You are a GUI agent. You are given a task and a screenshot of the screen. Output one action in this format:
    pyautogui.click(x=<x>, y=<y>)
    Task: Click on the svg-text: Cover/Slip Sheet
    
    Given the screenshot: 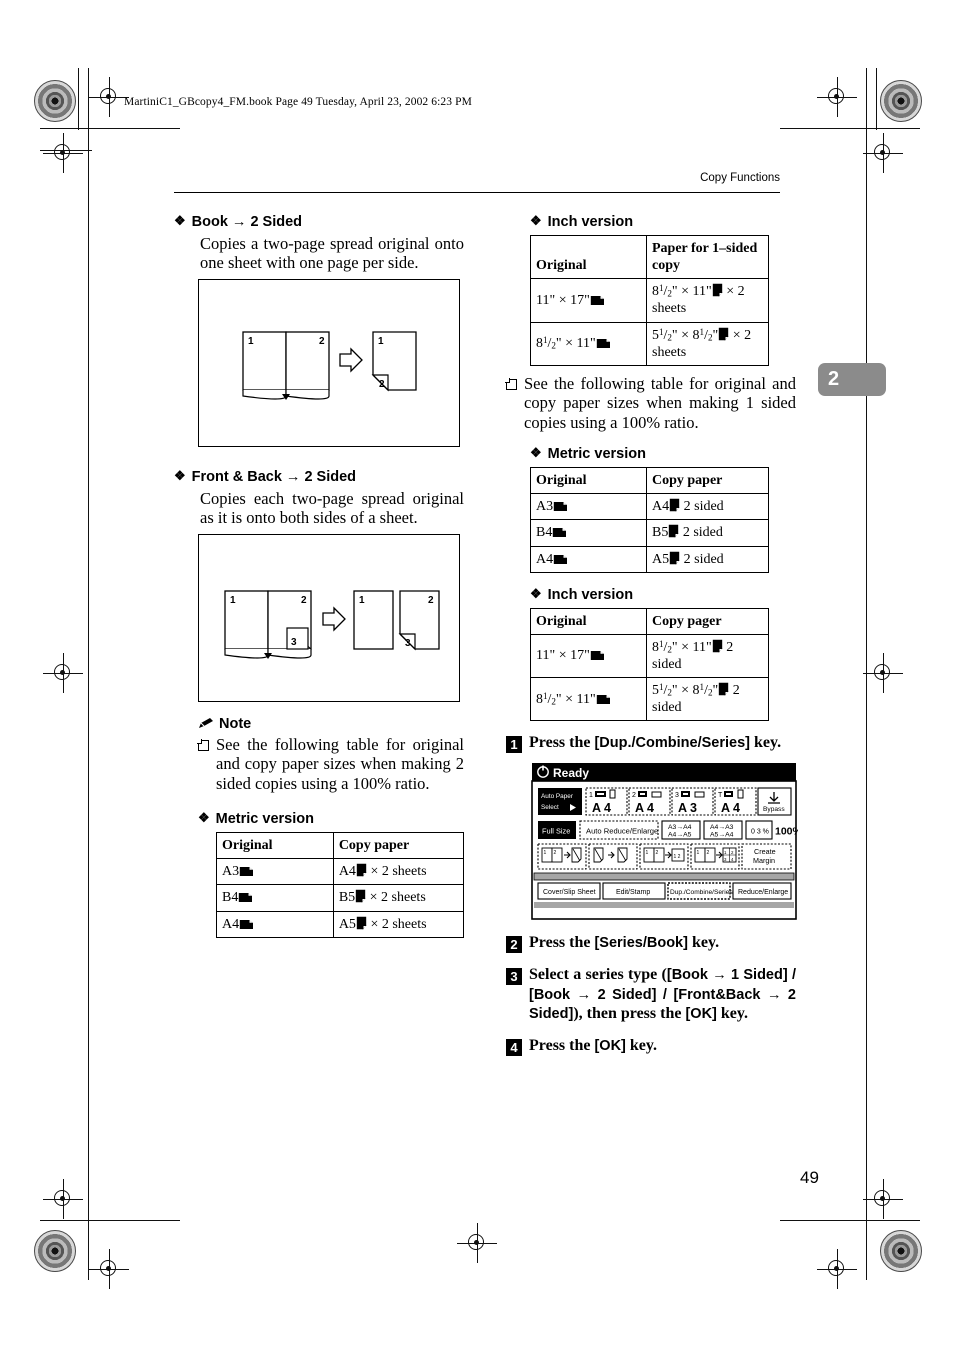 What is the action you would take?
    pyautogui.click(x=569, y=892)
    